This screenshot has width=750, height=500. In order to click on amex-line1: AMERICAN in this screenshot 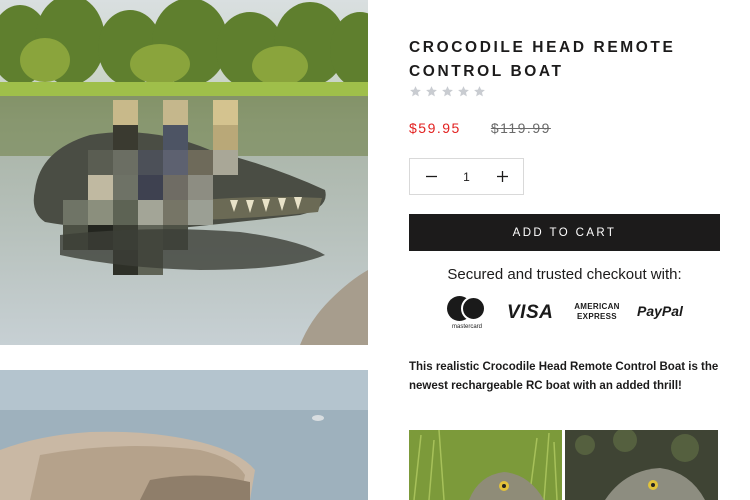, I will do `click(597, 306)`.